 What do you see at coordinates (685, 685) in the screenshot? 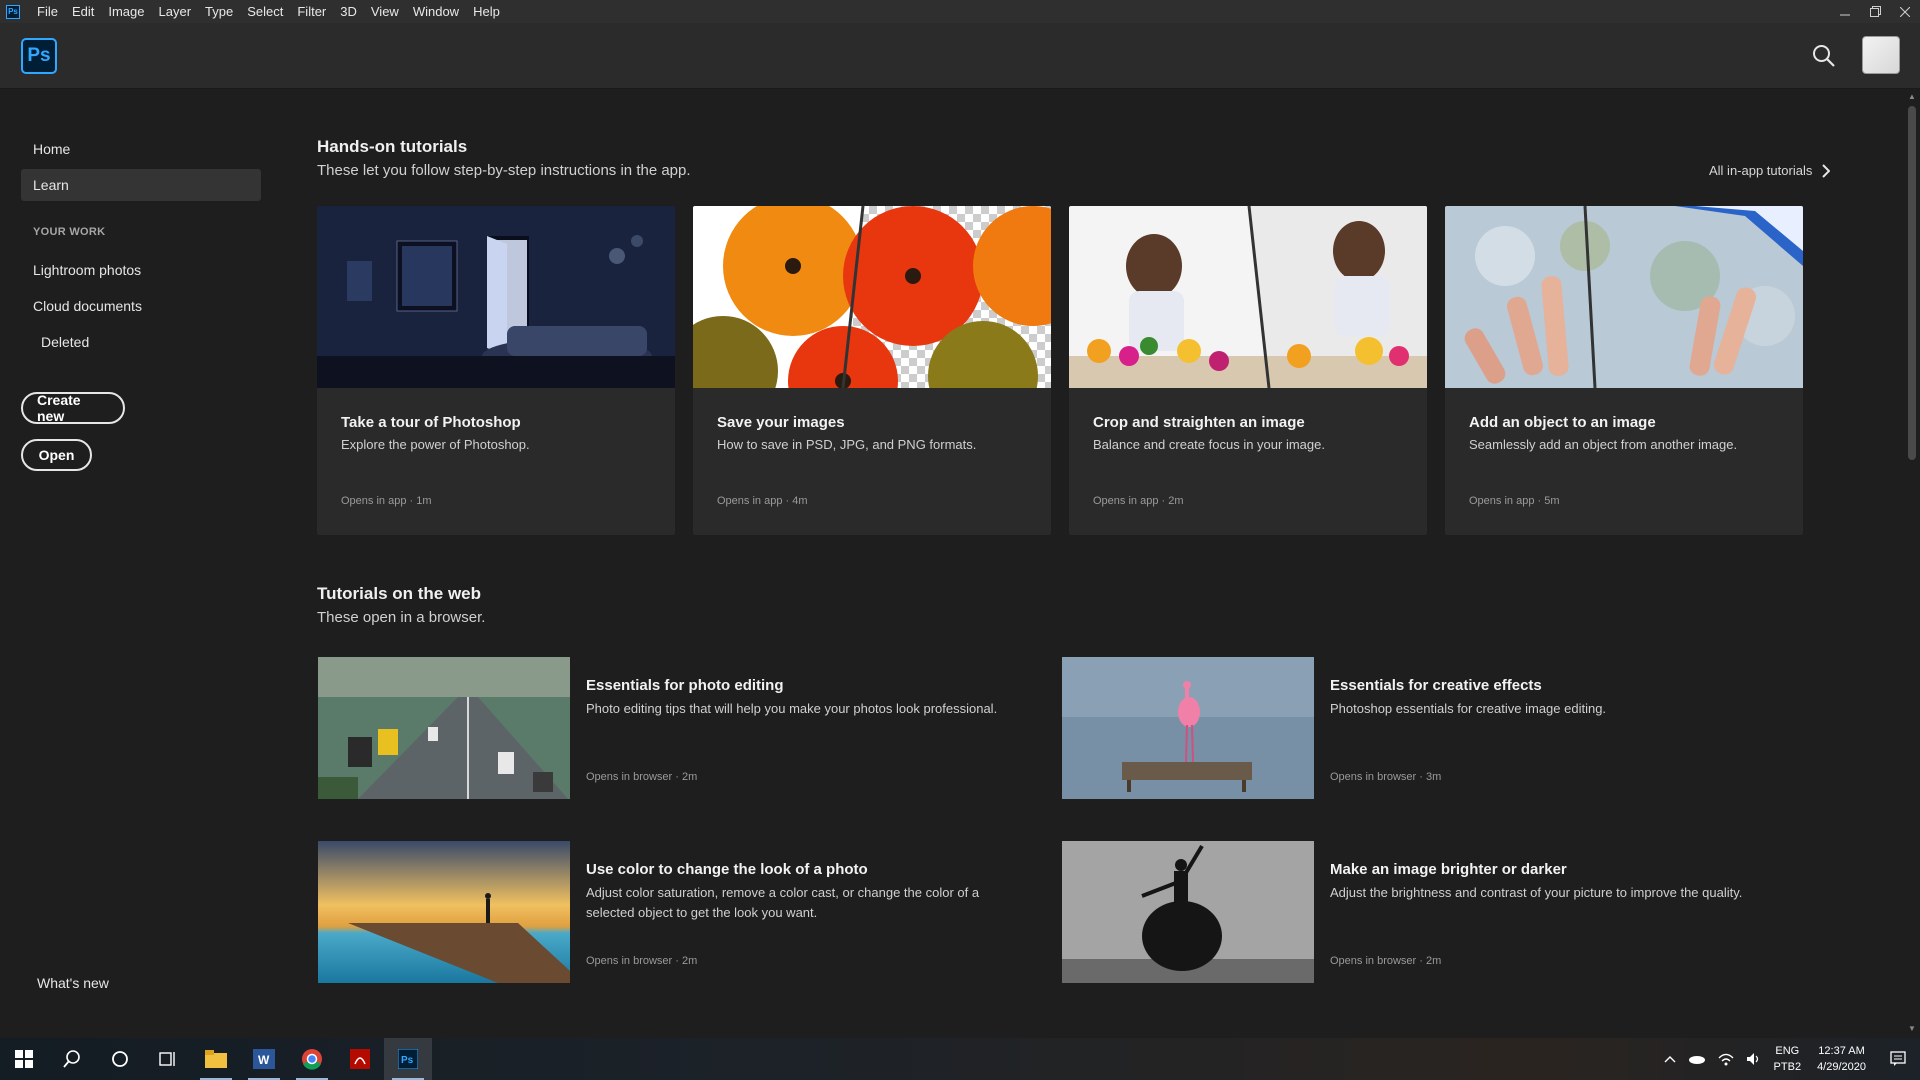
I see `photo-editing-title: Essentials for photo editing` at bounding box center [685, 685].